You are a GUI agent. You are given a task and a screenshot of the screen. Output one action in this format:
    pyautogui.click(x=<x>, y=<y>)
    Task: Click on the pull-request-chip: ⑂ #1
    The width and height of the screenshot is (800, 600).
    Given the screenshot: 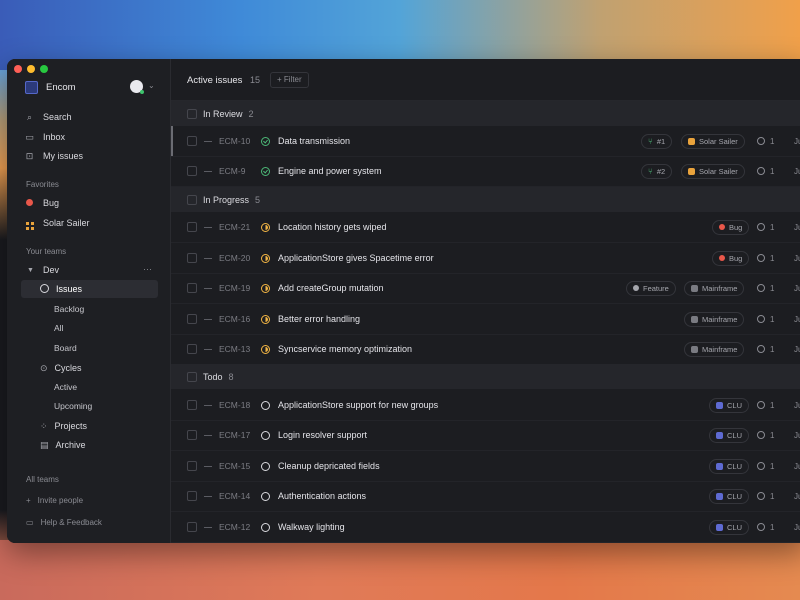 What is the action you would take?
    pyautogui.click(x=657, y=141)
    